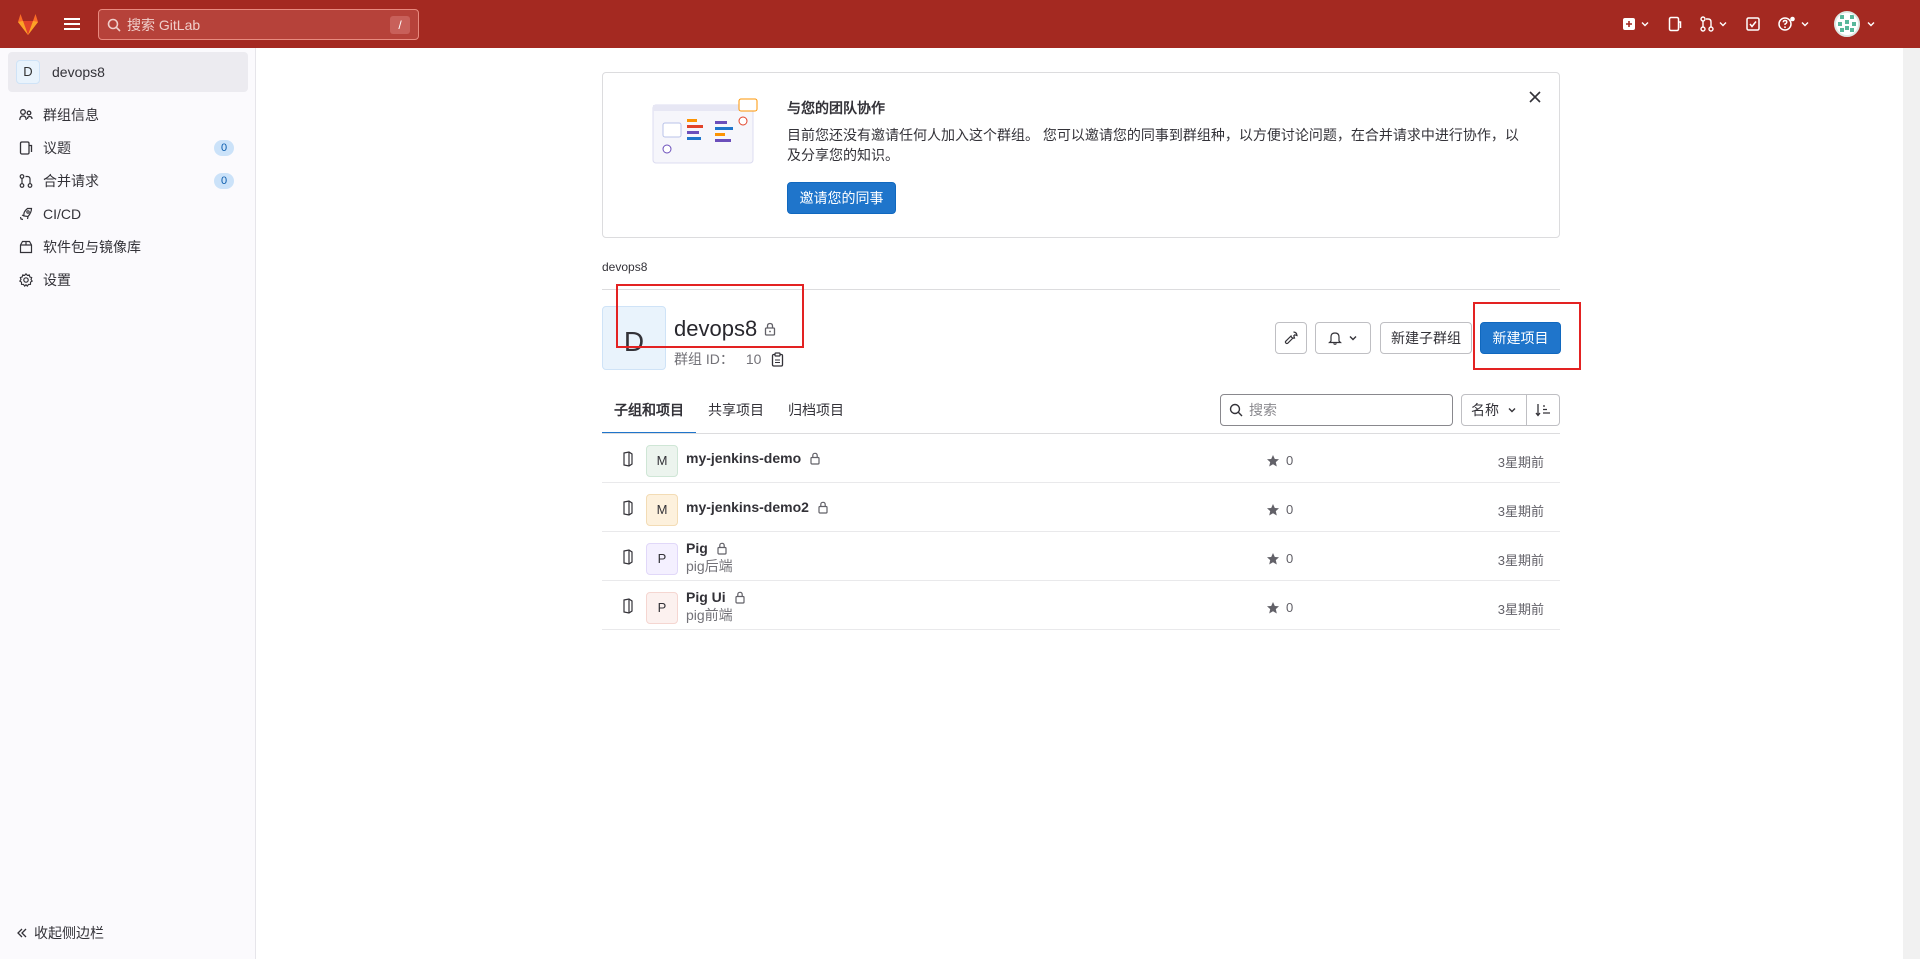  I want to click on create-new-dropdown, so click(1636, 24).